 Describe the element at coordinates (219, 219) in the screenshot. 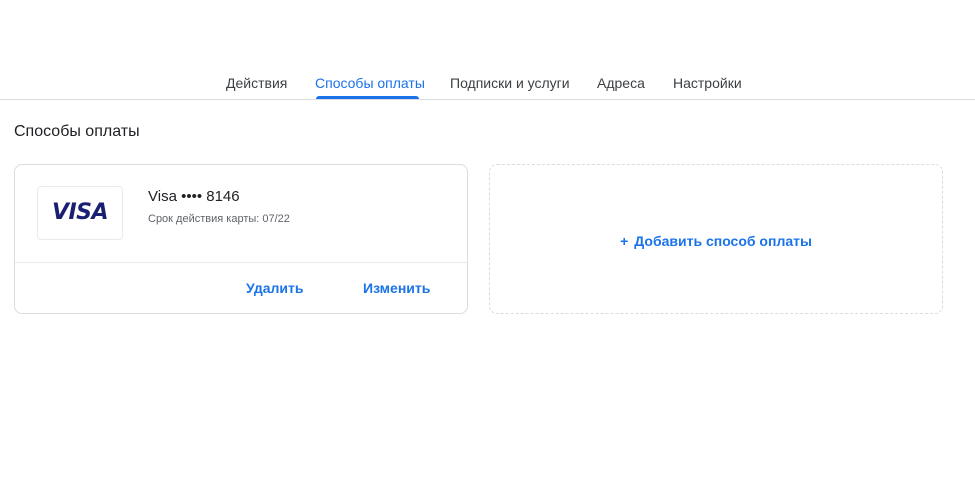

I see `card-expiry: Срок действия карты: 07/22` at that location.